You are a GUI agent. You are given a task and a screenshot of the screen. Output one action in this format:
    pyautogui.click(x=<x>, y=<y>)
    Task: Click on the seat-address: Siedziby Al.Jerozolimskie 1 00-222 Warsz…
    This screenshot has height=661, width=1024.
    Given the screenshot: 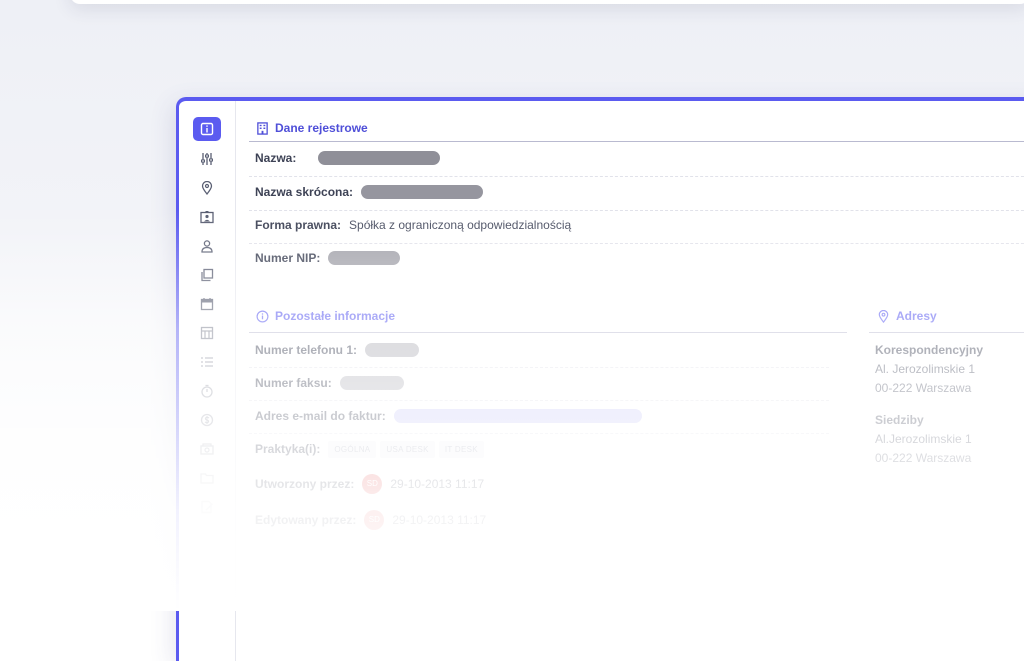 What is the action you would take?
    pyautogui.click(x=923, y=439)
    